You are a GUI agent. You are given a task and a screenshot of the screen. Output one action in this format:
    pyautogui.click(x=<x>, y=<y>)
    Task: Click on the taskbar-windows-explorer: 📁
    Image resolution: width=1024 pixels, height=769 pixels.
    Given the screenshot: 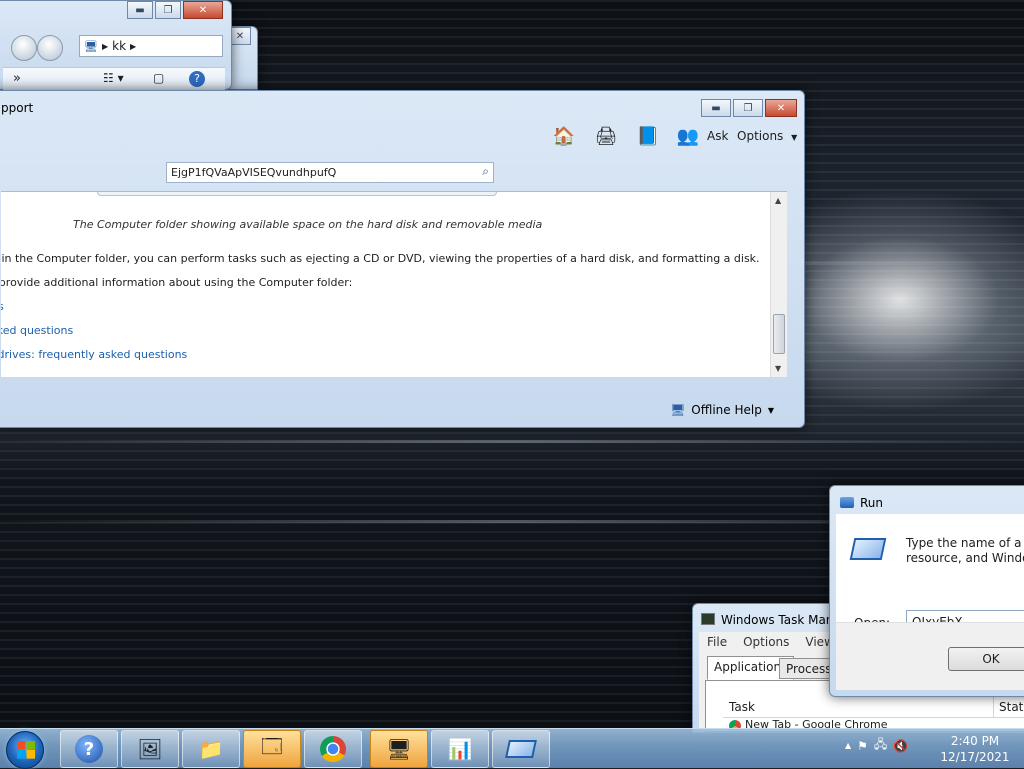 What is the action you would take?
    pyautogui.click(x=211, y=749)
    